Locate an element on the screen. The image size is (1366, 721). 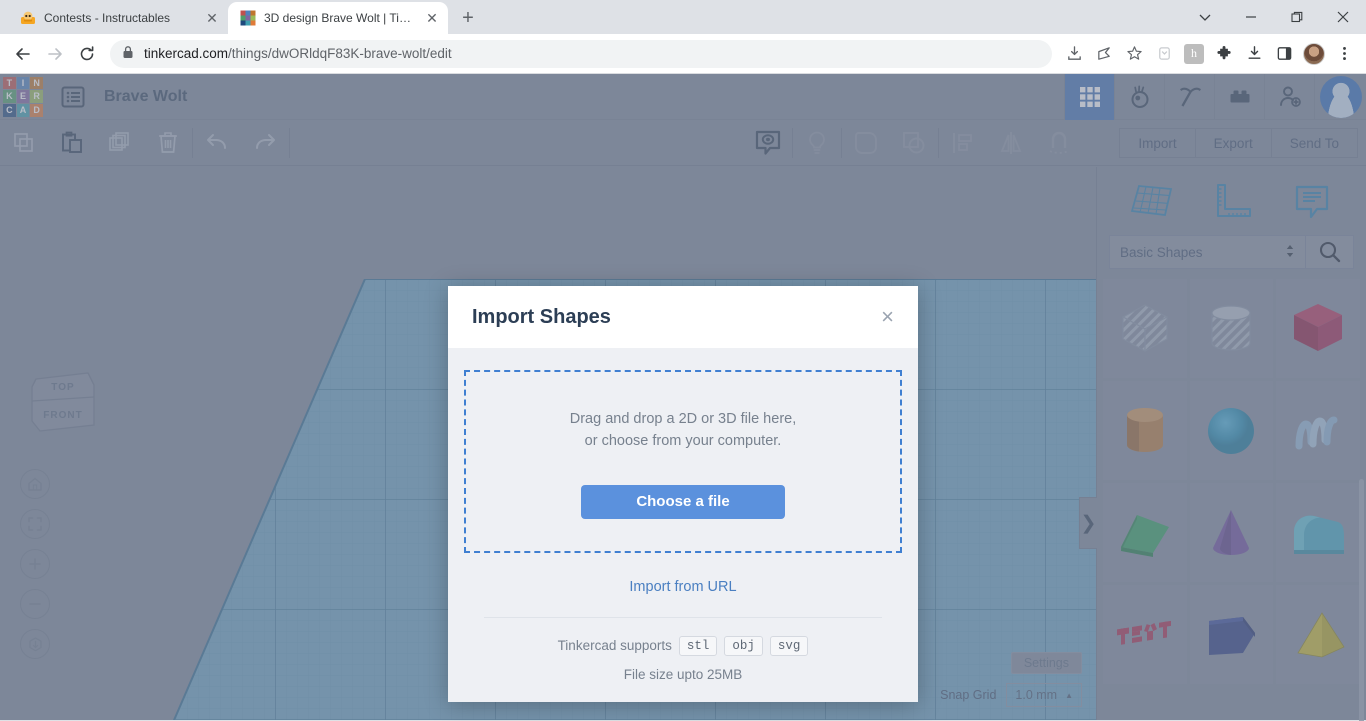
browser-tab-1-close-icon: ✕ is located at coordinates (212, 18).